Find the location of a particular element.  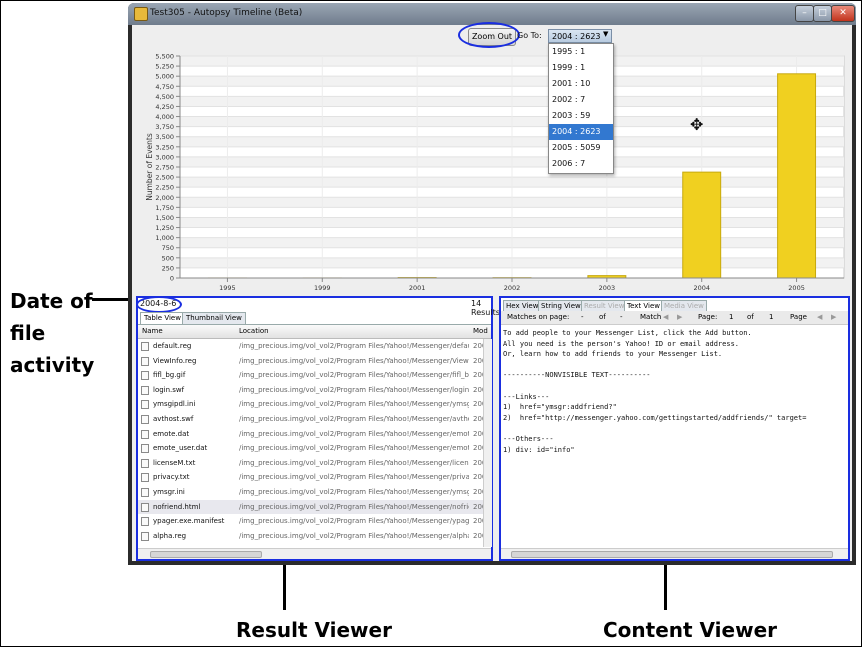

y-tick-label: 1,250 is located at coordinates (164, 228).